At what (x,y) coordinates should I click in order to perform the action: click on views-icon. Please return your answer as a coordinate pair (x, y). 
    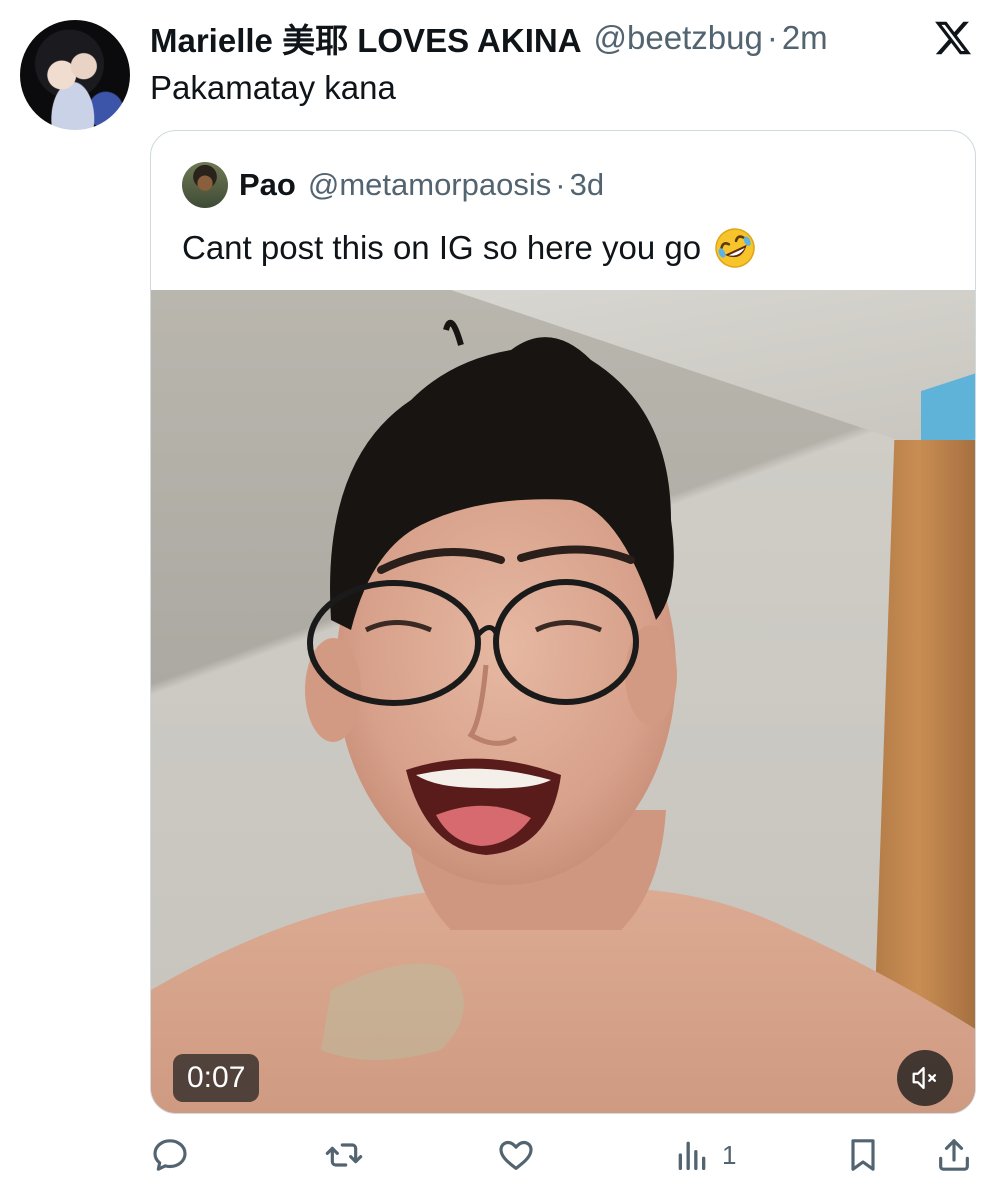
    Looking at the image, I should click on (692, 1155).